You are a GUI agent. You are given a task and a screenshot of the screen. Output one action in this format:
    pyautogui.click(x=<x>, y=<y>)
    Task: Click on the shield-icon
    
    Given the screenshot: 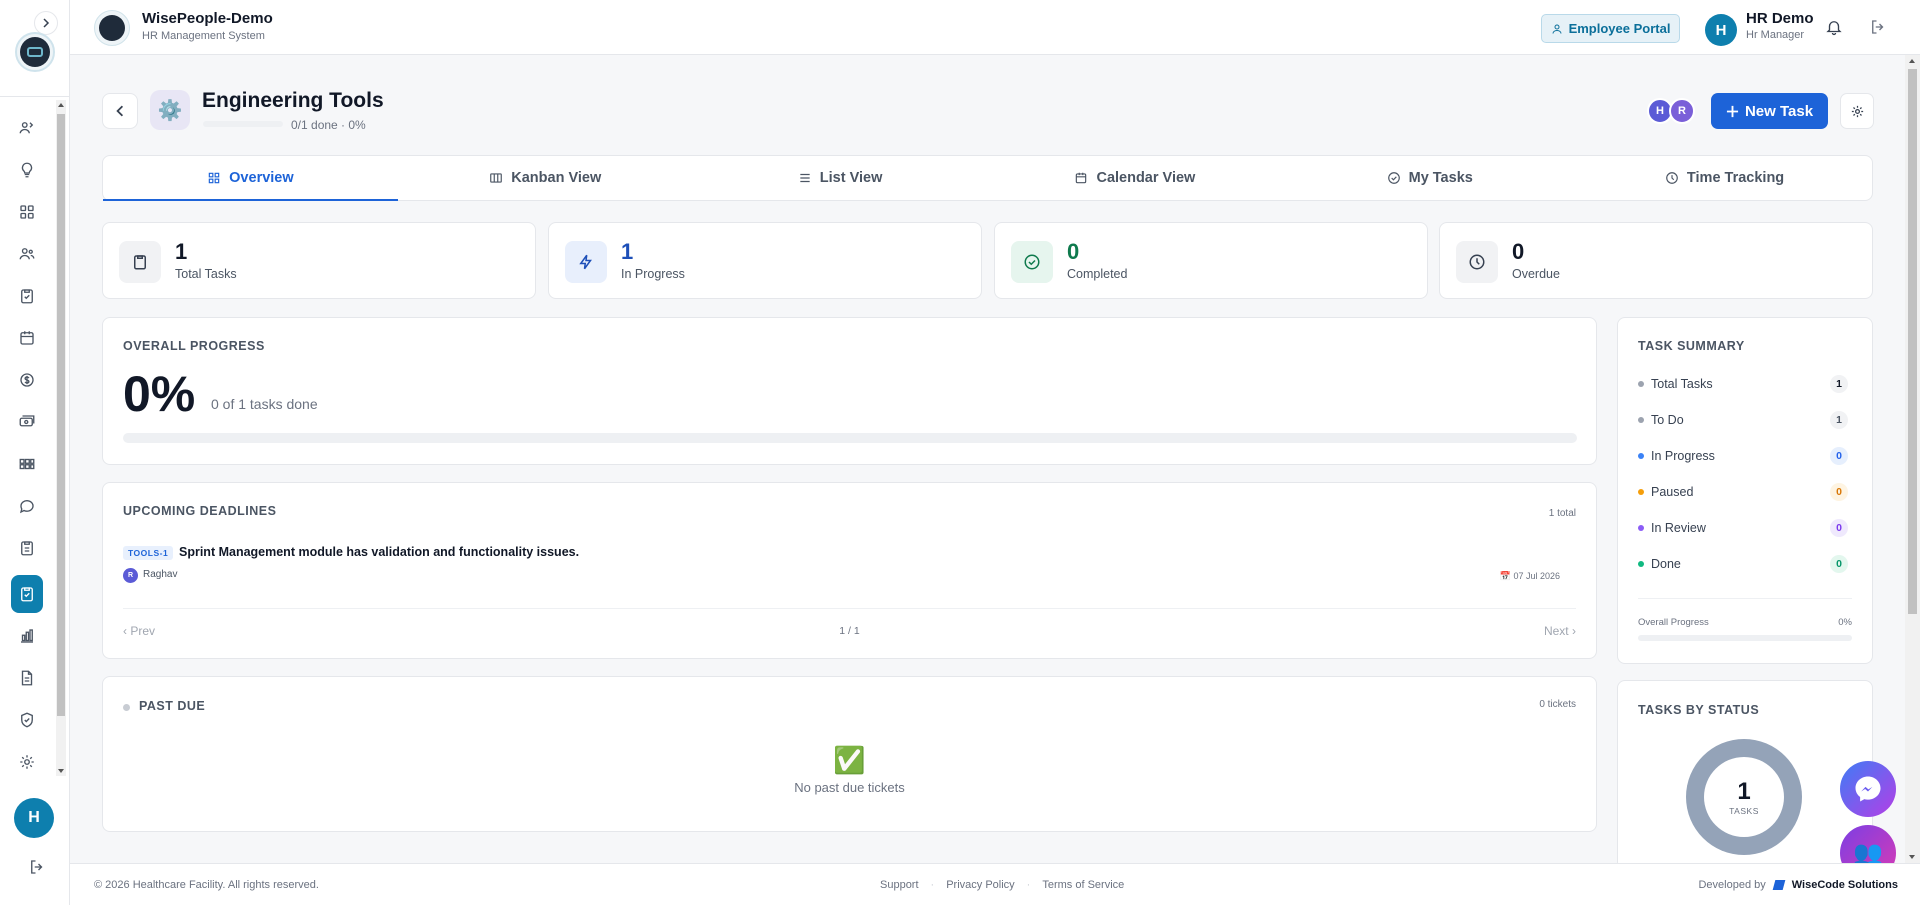 What is the action you would take?
    pyautogui.click(x=27, y=720)
    